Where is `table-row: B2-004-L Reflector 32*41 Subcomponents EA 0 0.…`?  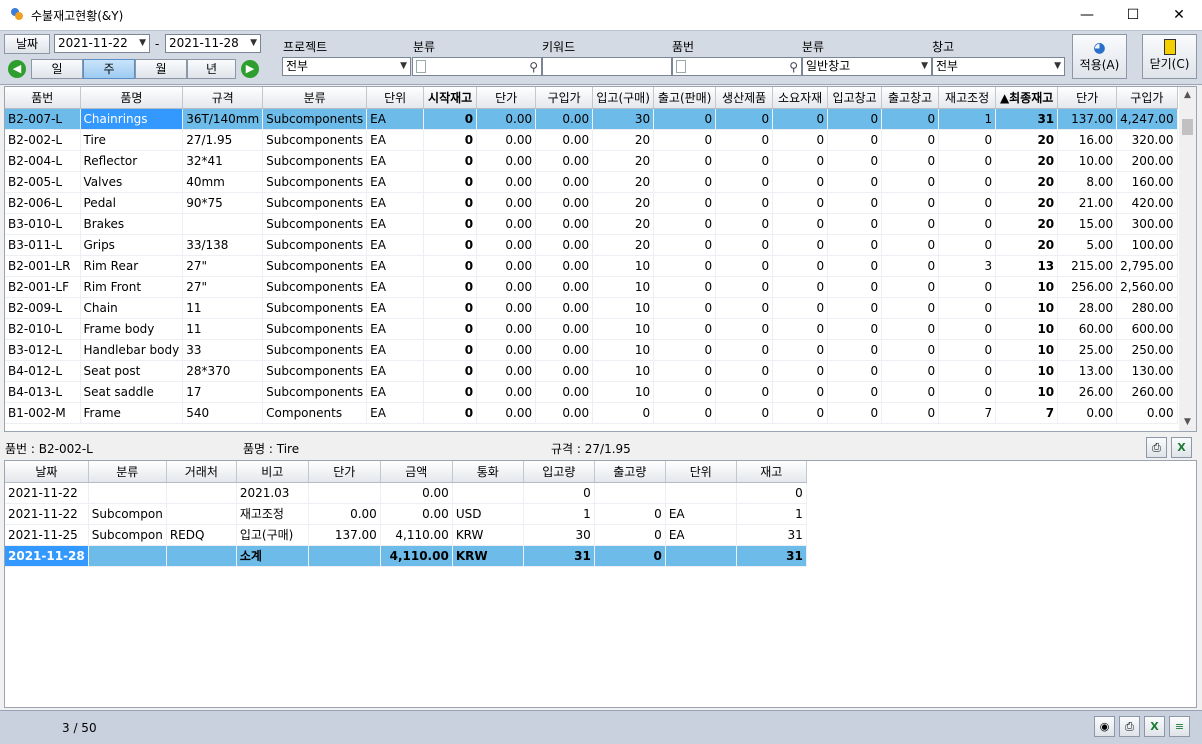 table-row: B2-004-L Reflector 32*41 Subcomponents EA 0 0.… is located at coordinates (591, 161).